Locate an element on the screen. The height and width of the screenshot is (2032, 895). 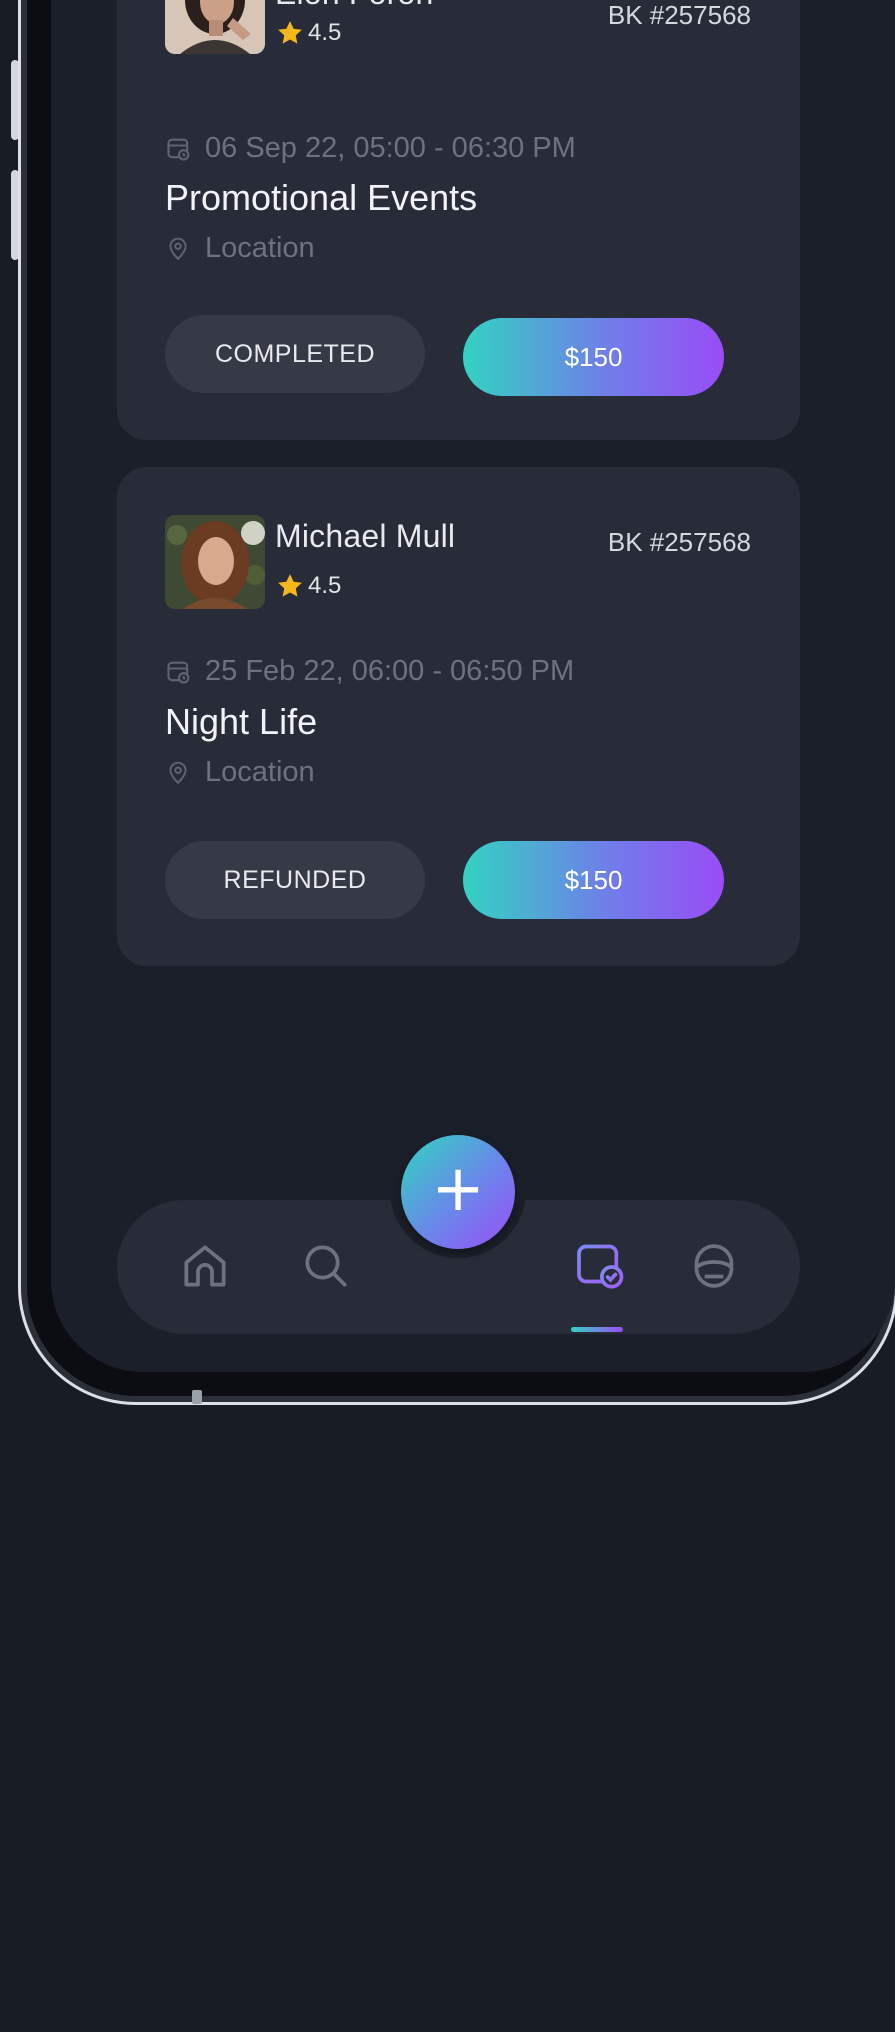
booking-datetime-row: 06 Sep 22, 05:00 - 06:30 PM is located at coordinates (370, 148).